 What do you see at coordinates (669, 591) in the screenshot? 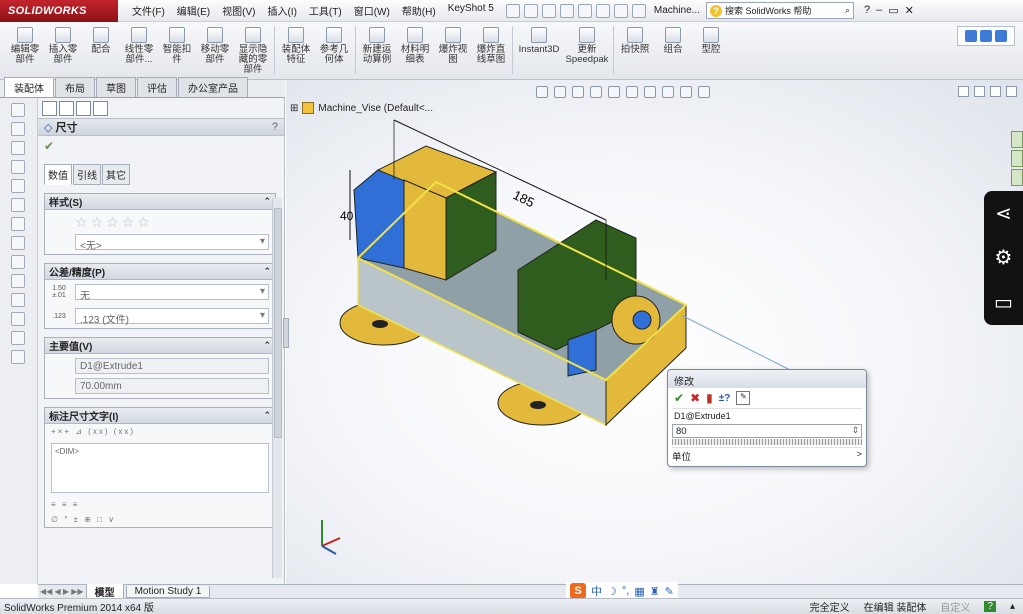
I see `ime-tool-icon: ✎` at bounding box center [669, 591].